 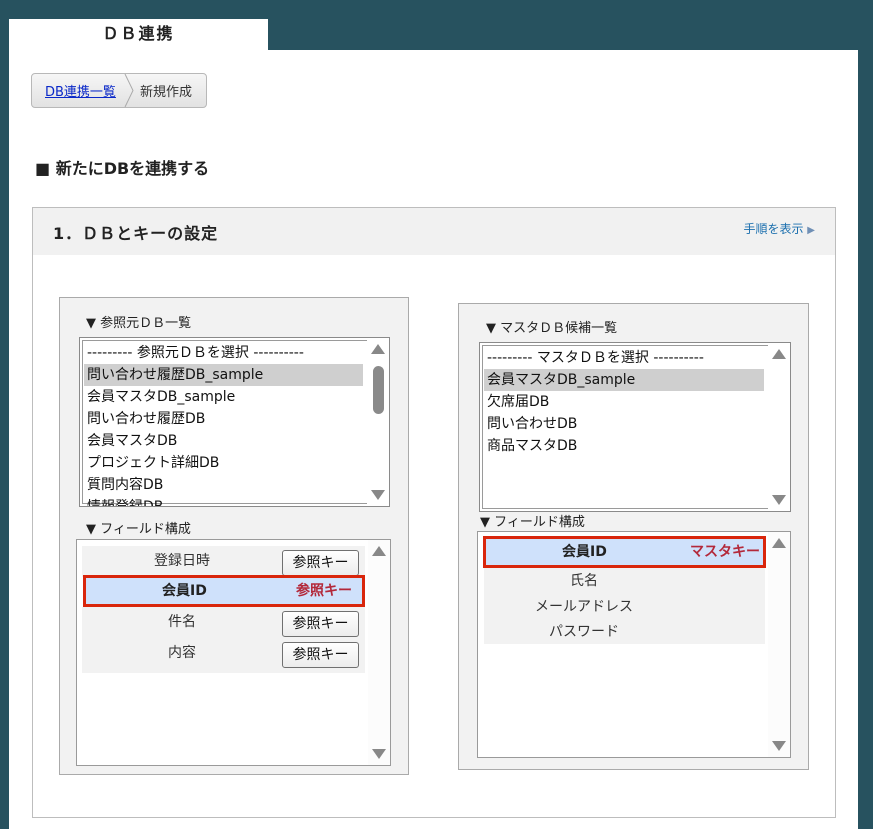 I want to click on field-name: 登録日時, so click(x=182, y=561).